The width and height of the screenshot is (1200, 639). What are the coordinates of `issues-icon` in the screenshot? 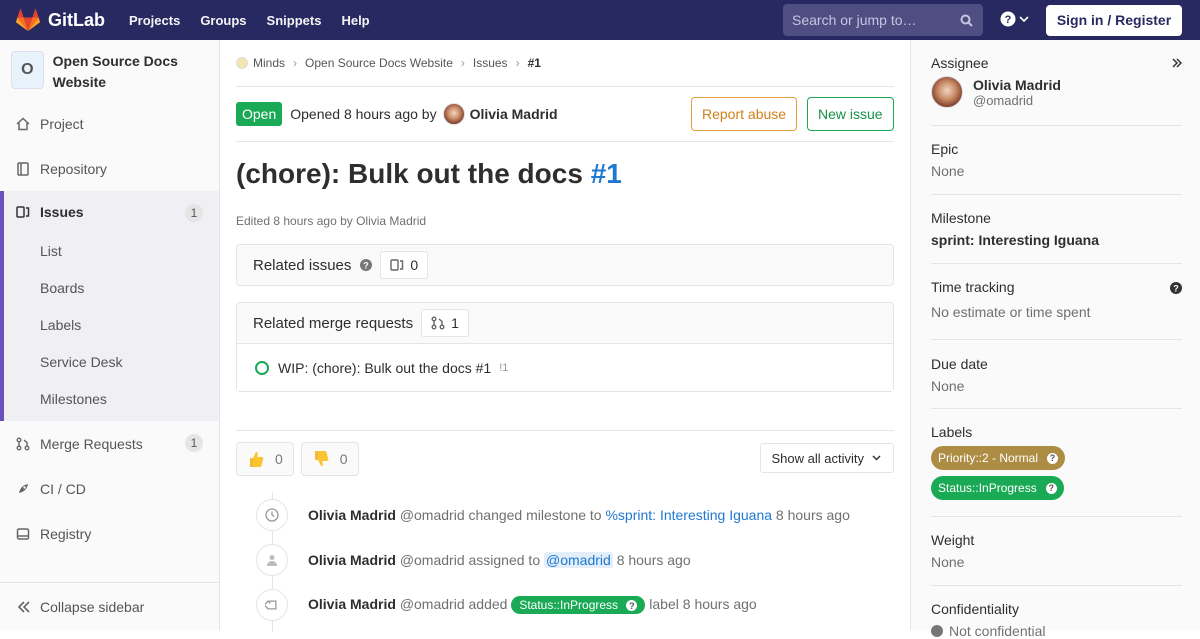 It's located at (23, 212).